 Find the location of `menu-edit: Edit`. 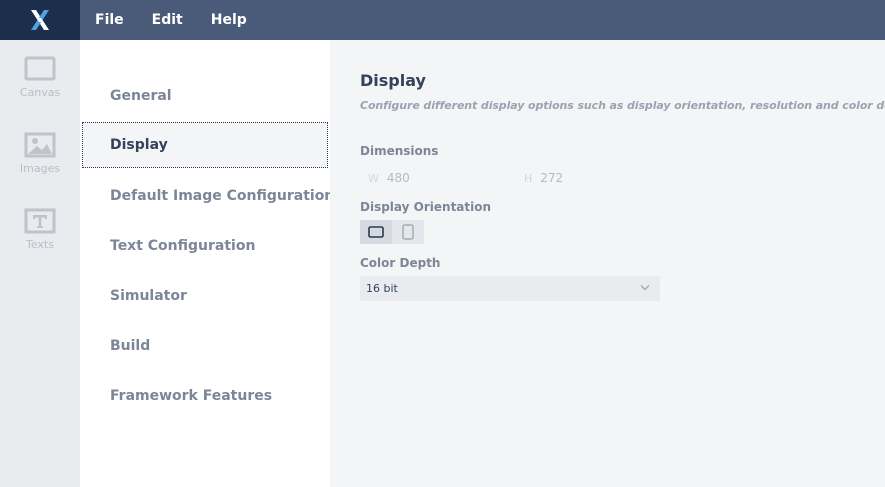

menu-edit: Edit is located at coordinates (167, 20).